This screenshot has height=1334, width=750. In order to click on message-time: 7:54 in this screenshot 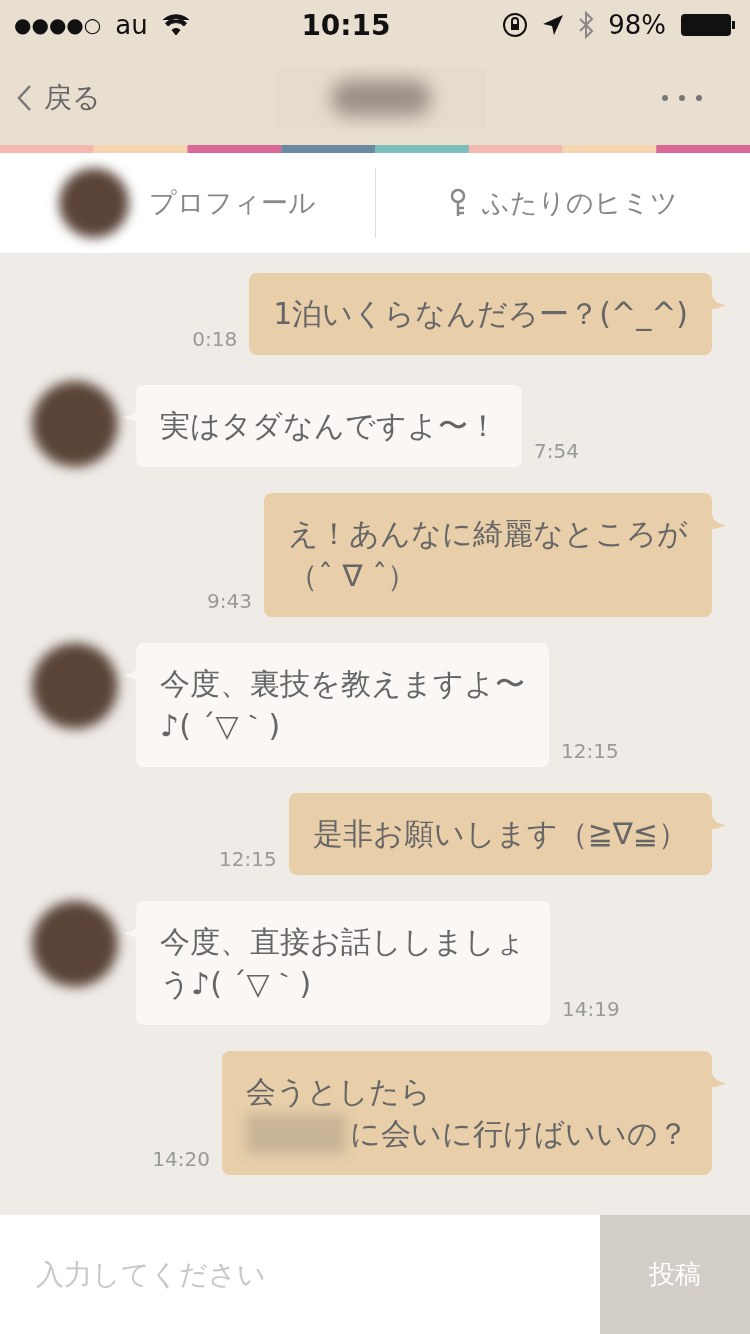, I will do `click(556, 451)`.